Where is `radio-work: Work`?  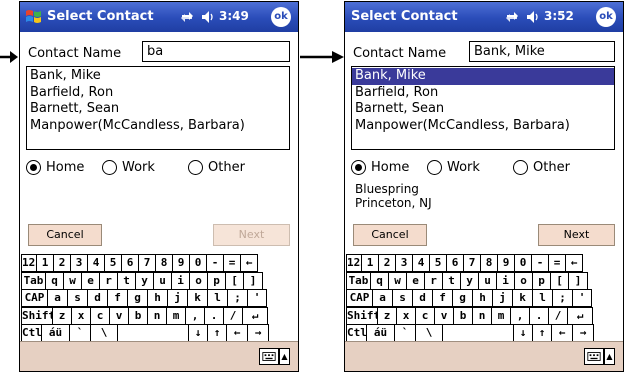 radio-work: Work is located at coordinates (453, 167).